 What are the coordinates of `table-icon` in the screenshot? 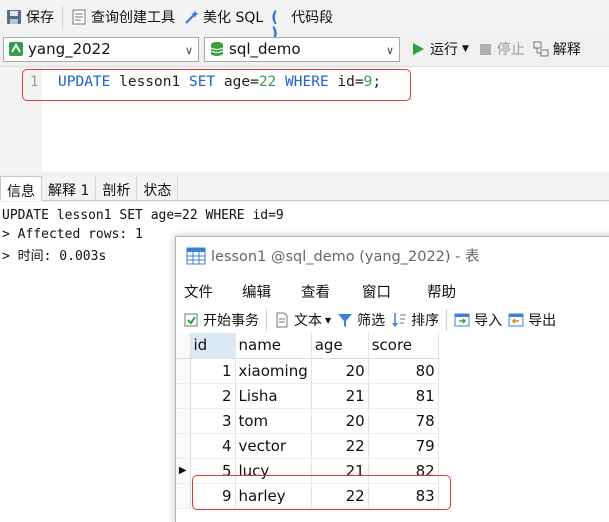 It's located at (196, 256).